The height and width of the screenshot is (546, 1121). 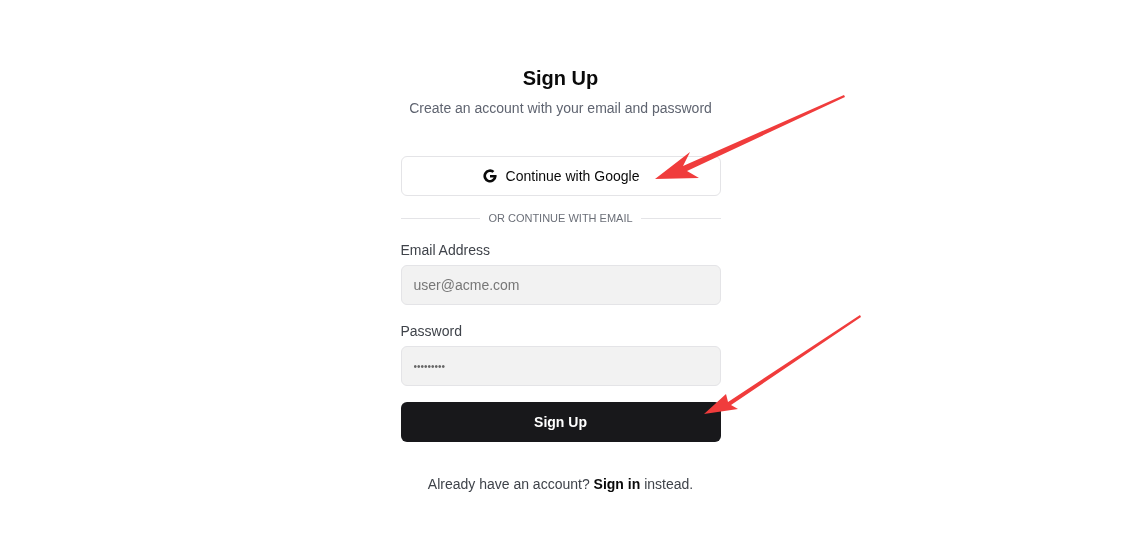 I want to click on email-field: user@acme.com, so click(x=560, y=285).